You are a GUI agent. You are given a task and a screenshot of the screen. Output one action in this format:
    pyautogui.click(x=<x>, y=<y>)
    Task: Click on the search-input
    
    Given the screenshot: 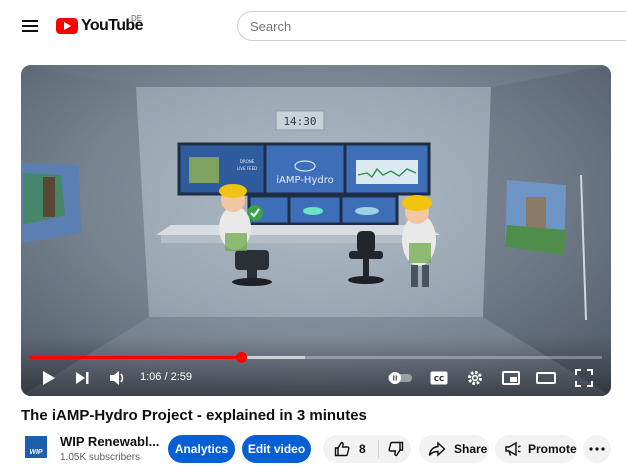 What is the action you would take?
    pyautogui.click(x=432, y=26)
    